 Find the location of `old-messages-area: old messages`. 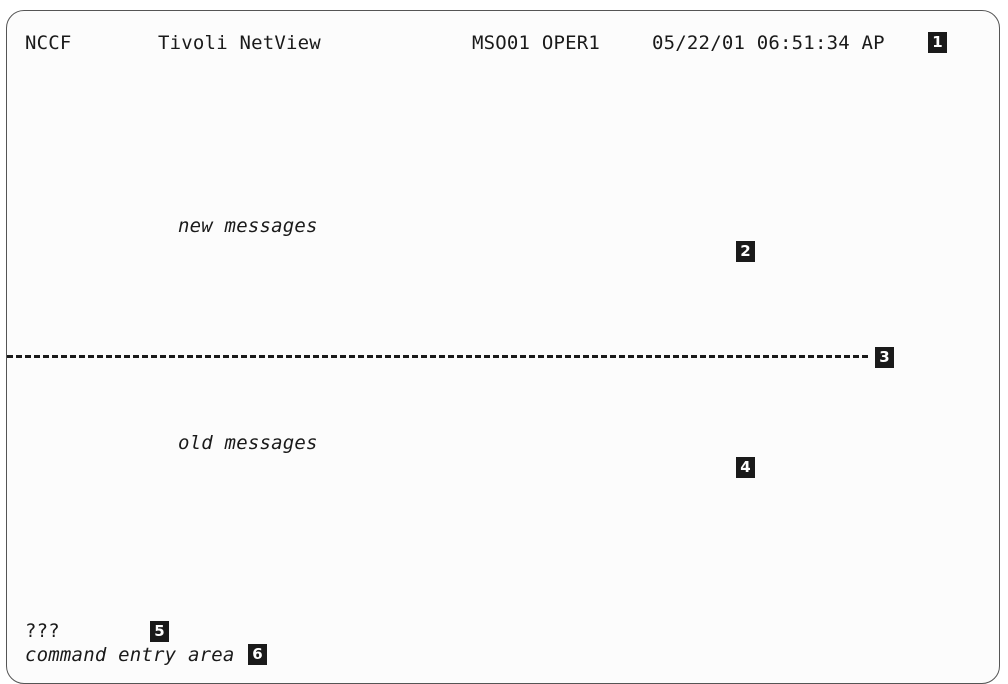

old-messages-area: old messages is located at coordinates (248, 443).